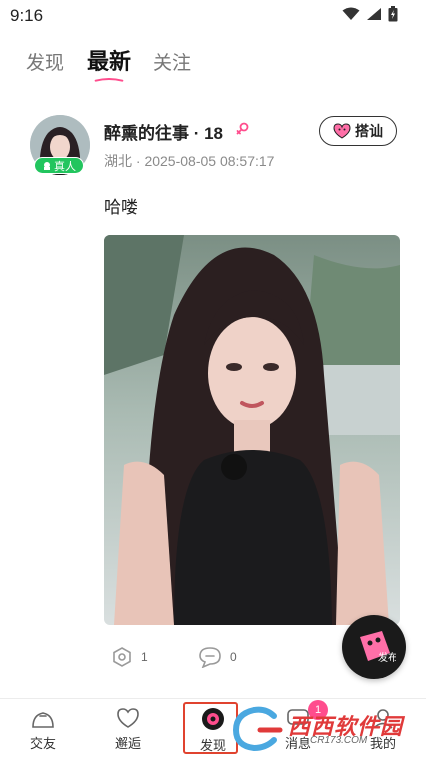 The width and height of the screenshot is (426, 757). I want to click on watermark-sub: CR173.COM, so click(339, 740).